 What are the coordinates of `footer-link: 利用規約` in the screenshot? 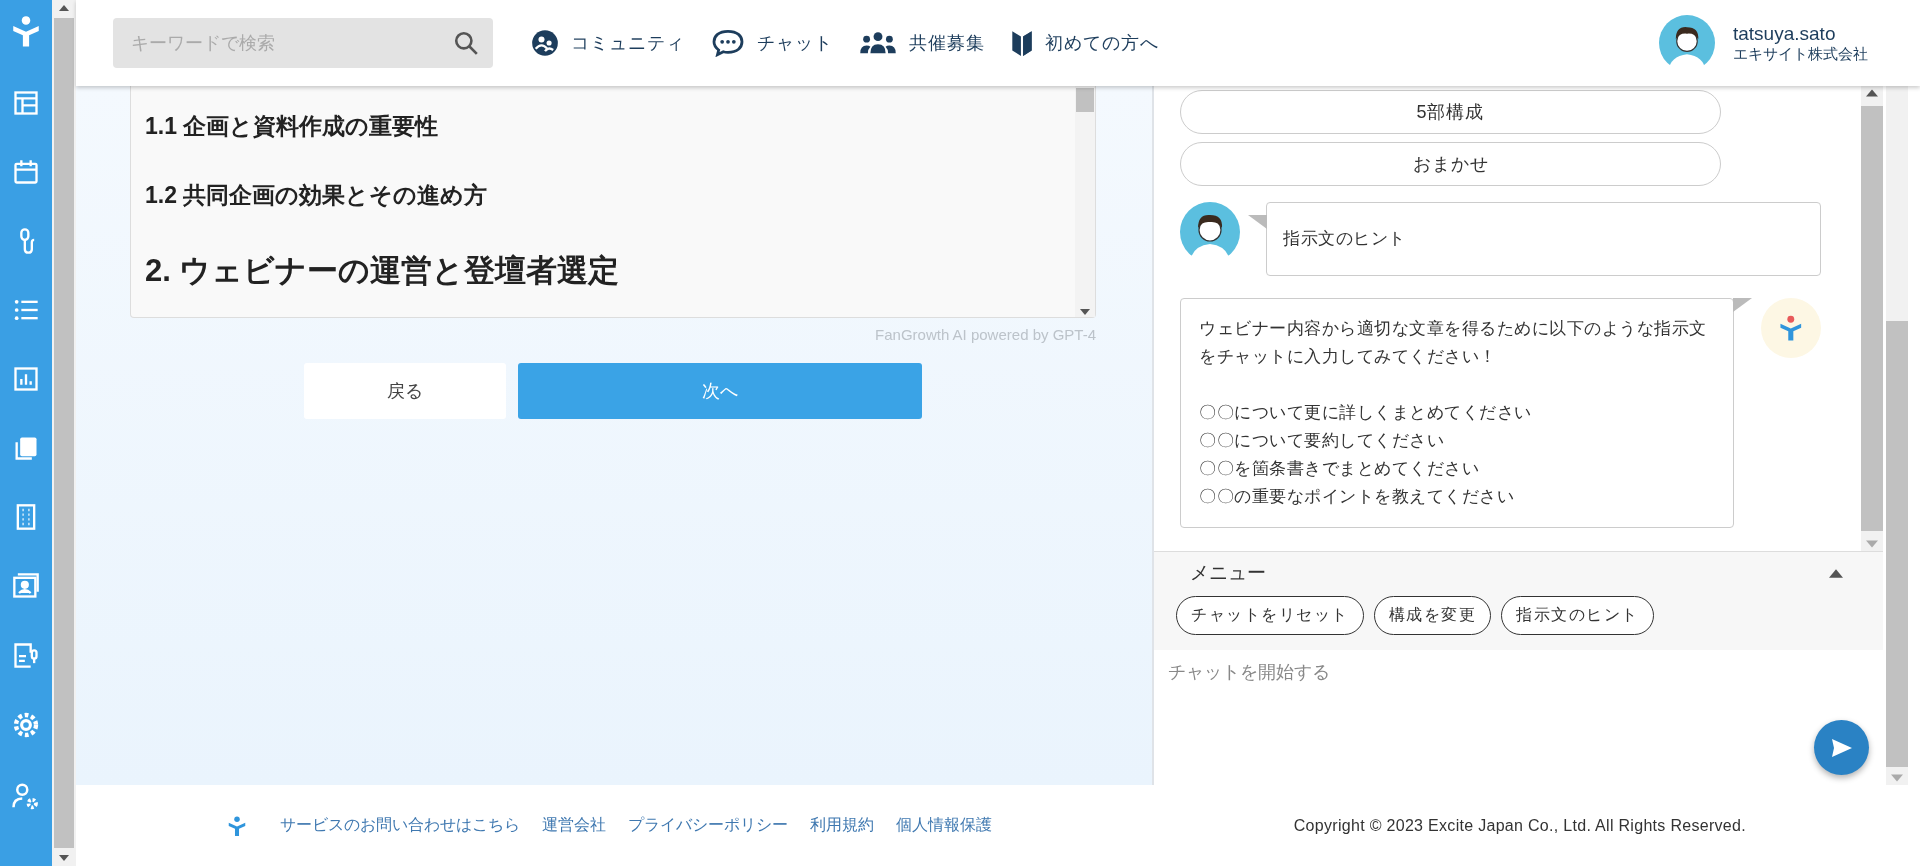 It's located at (842, 825).